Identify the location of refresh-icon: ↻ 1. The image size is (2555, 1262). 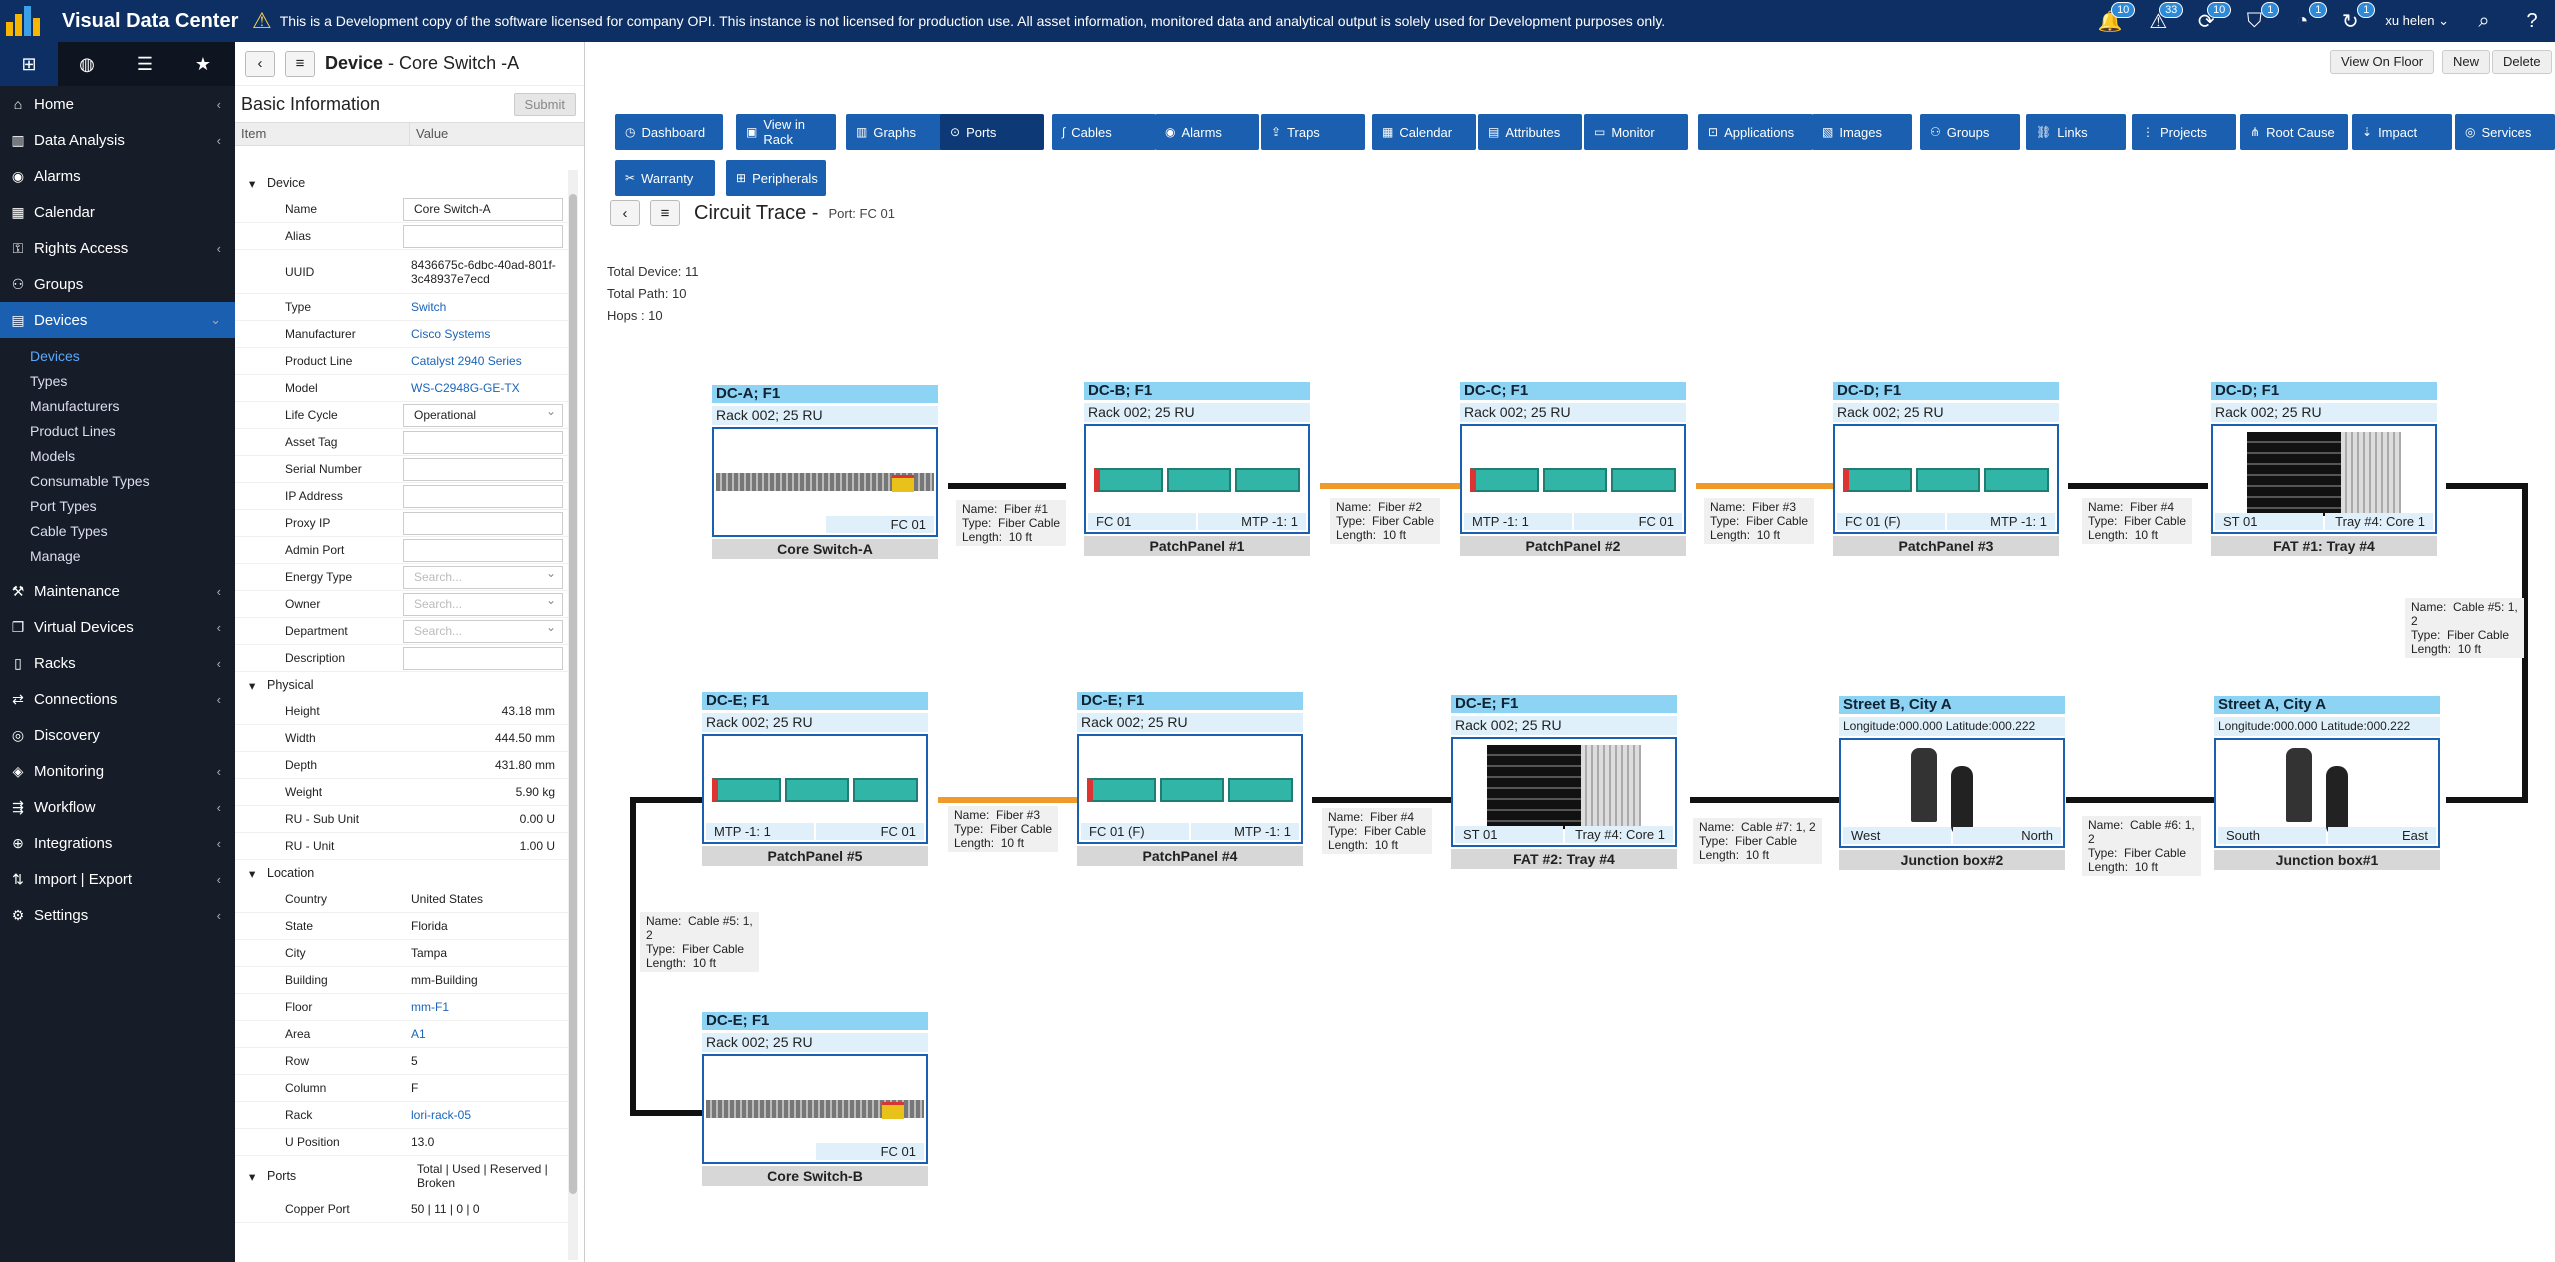
(2356, 18).